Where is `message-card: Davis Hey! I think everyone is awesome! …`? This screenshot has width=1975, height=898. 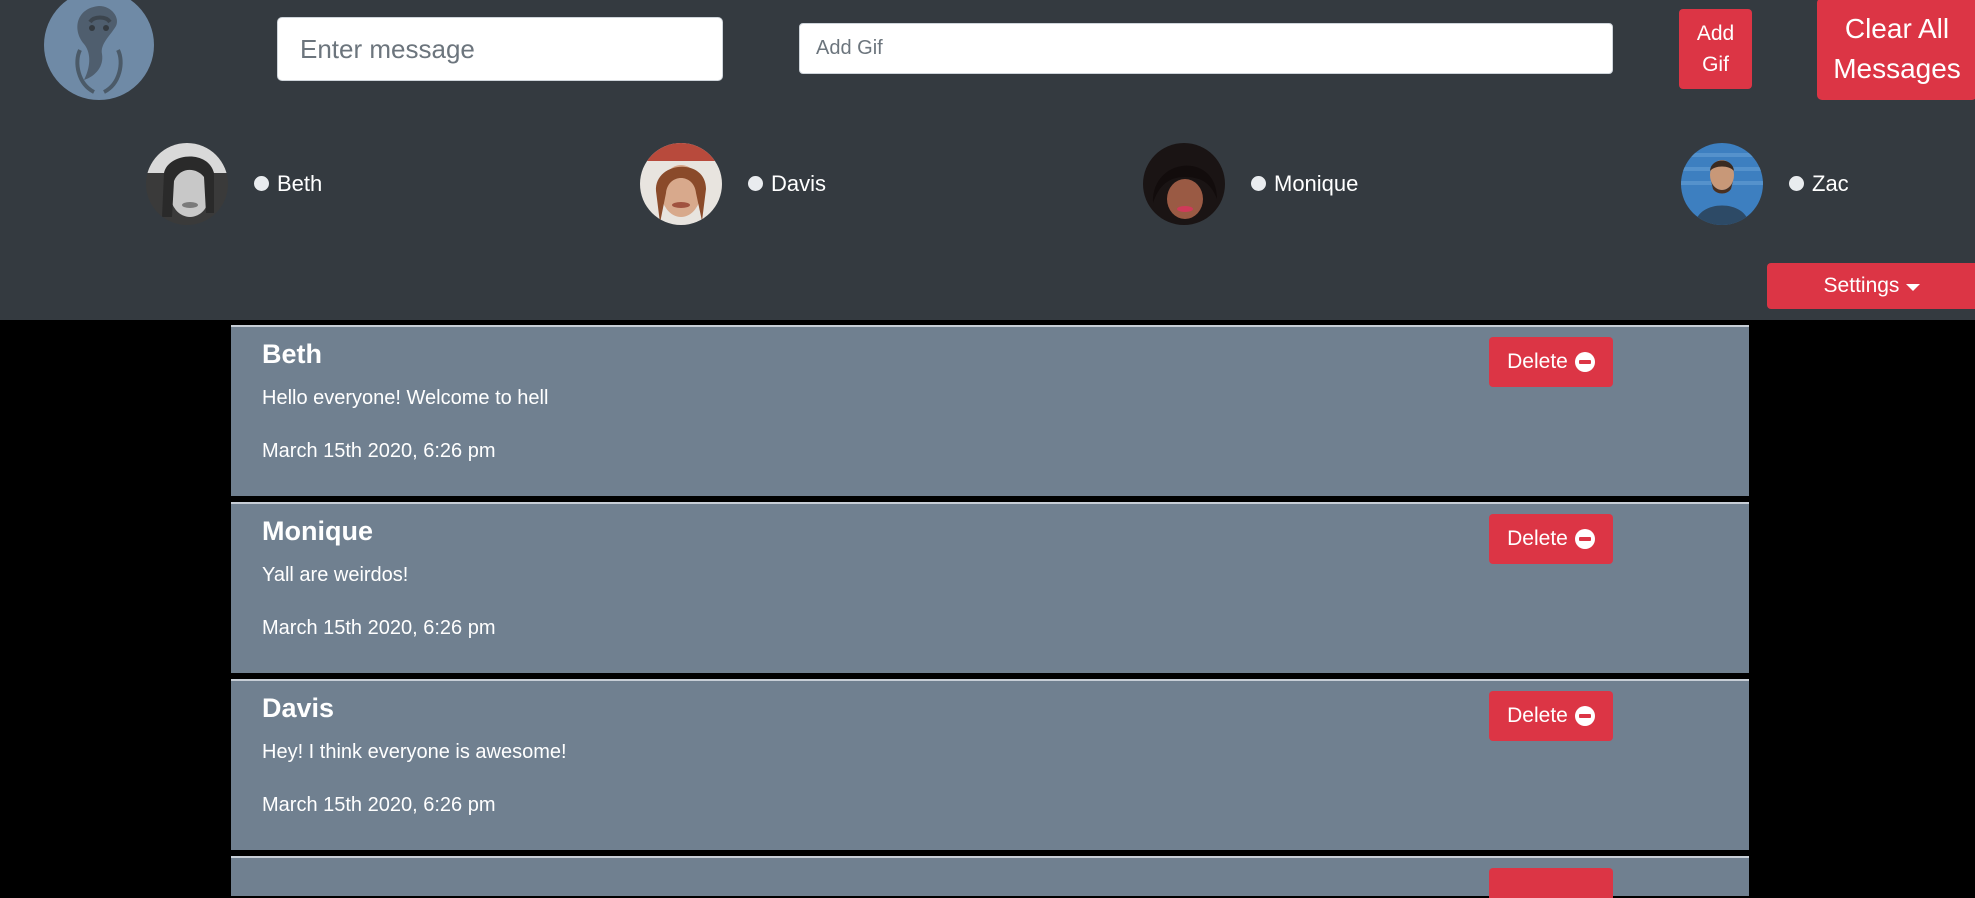
message-card: Davis Hey! I think everyone is awesome! … is located at coordinates (990, 764).